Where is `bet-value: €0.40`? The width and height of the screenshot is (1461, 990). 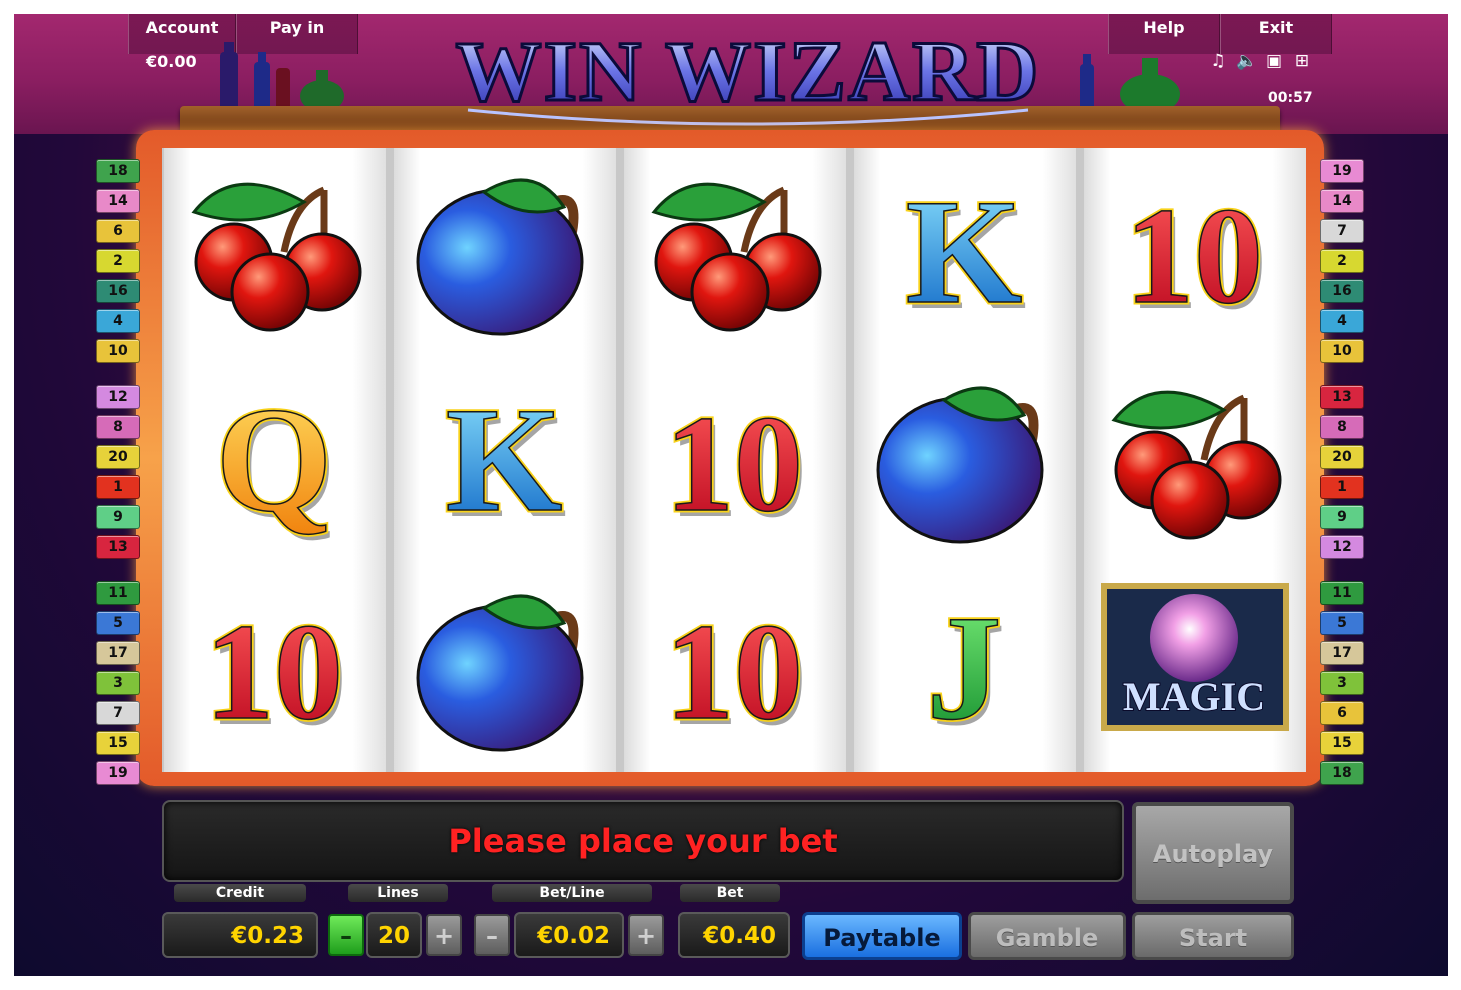
bet-value: €0.40 is located at coordinates (734, 935).